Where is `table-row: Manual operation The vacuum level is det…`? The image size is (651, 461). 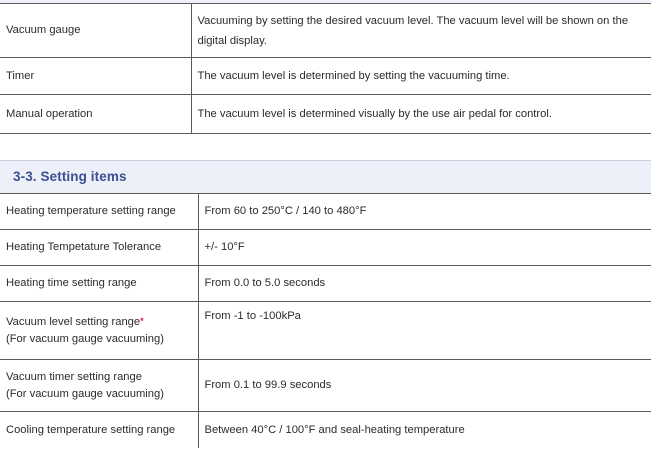 table-row: Manual operation The vacuum level is det… is located at coordinates (325, 114).